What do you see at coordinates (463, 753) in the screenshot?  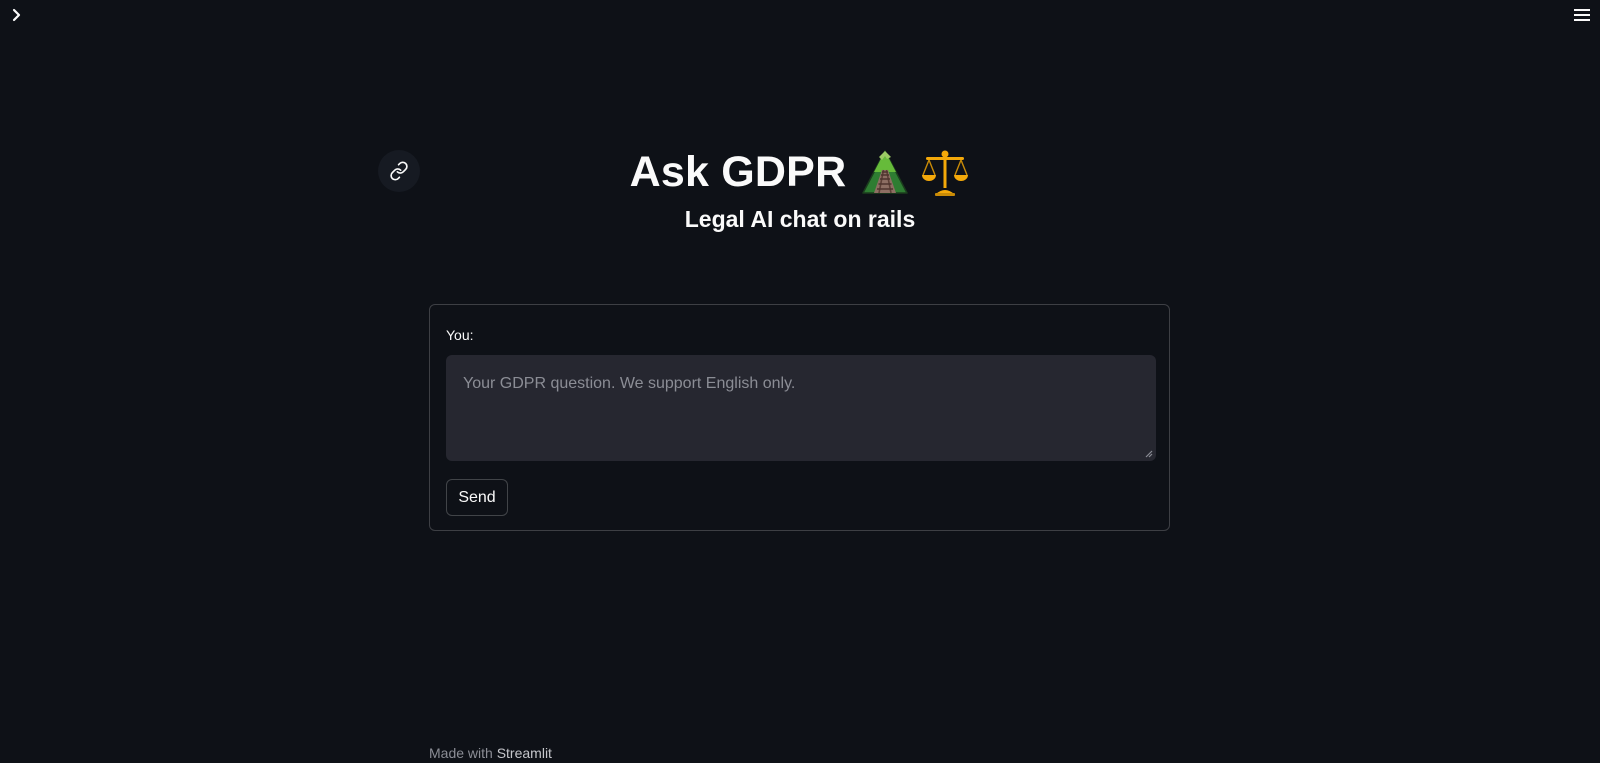 I see `footer-prefix: Made with` at bounding box center [463, 753].